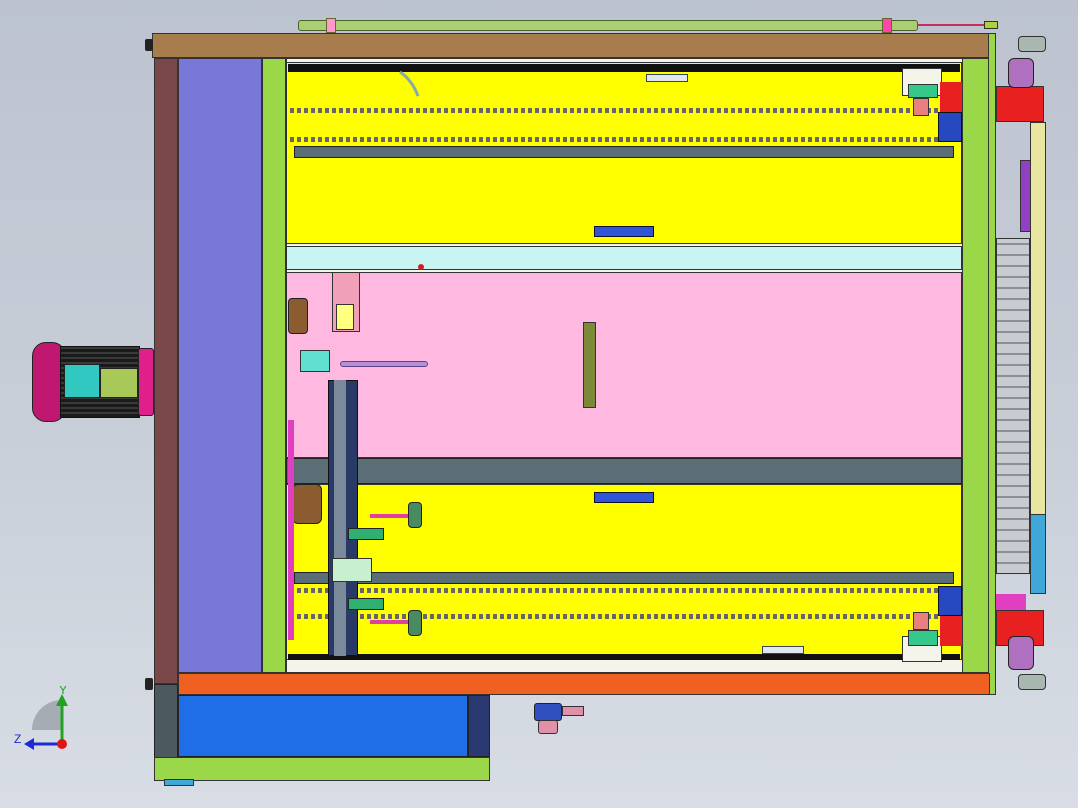 Image resolution: width=1078 pixels, height=808 pixels. I want to click on rod-cable-plug, so click(991, 25).